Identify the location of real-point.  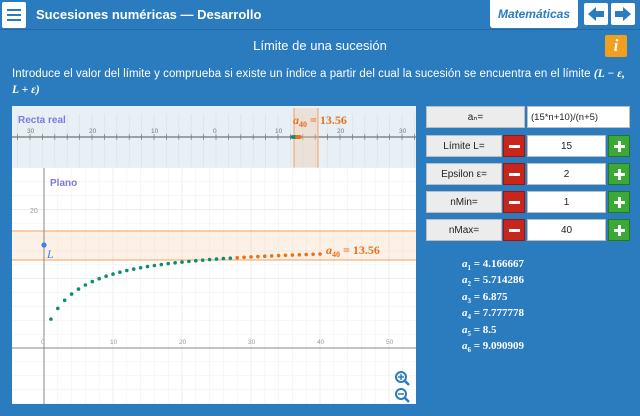
(300, 137).